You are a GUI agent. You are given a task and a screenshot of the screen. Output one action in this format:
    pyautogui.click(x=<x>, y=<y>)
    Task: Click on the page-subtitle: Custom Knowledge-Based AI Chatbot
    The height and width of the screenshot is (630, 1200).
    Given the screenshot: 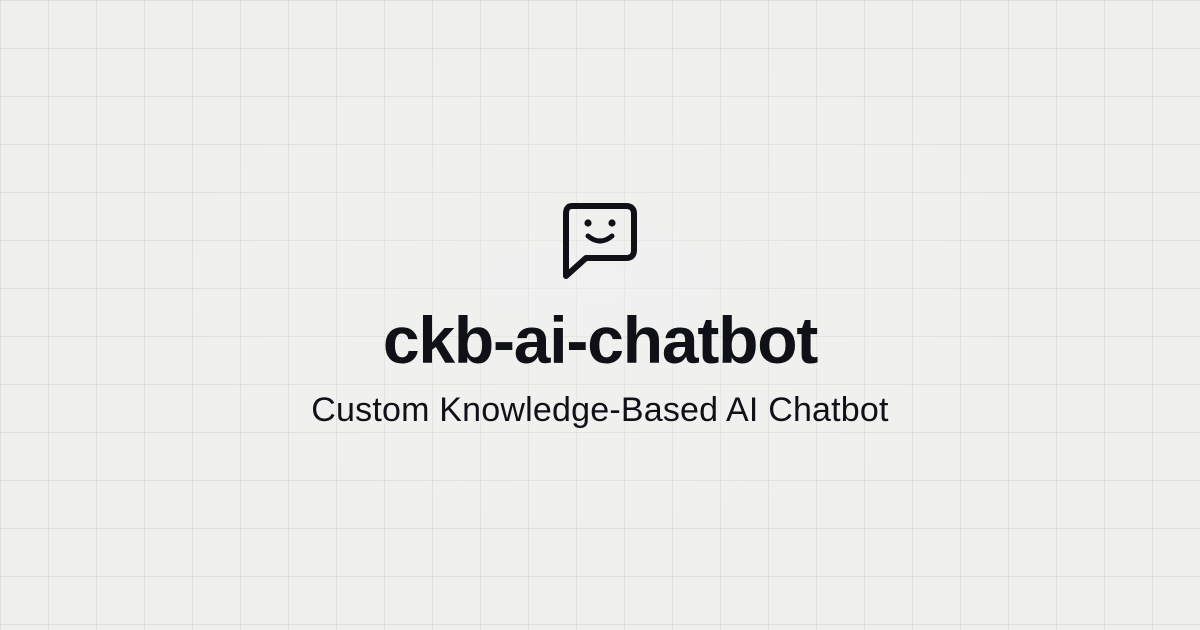 What is the action you would take?
    pyautogui.click(x=600, y=410)
    